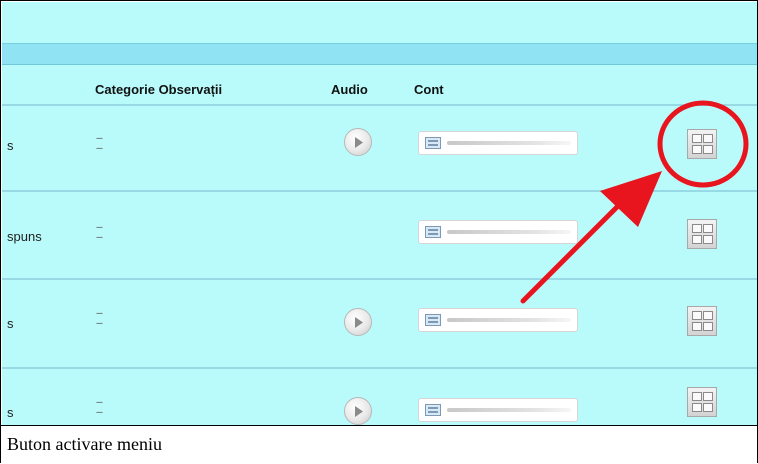 The height and width of the screenshot is (464, 758). I want to click on caption-text: Buton activare meniu, so click(84, 444).